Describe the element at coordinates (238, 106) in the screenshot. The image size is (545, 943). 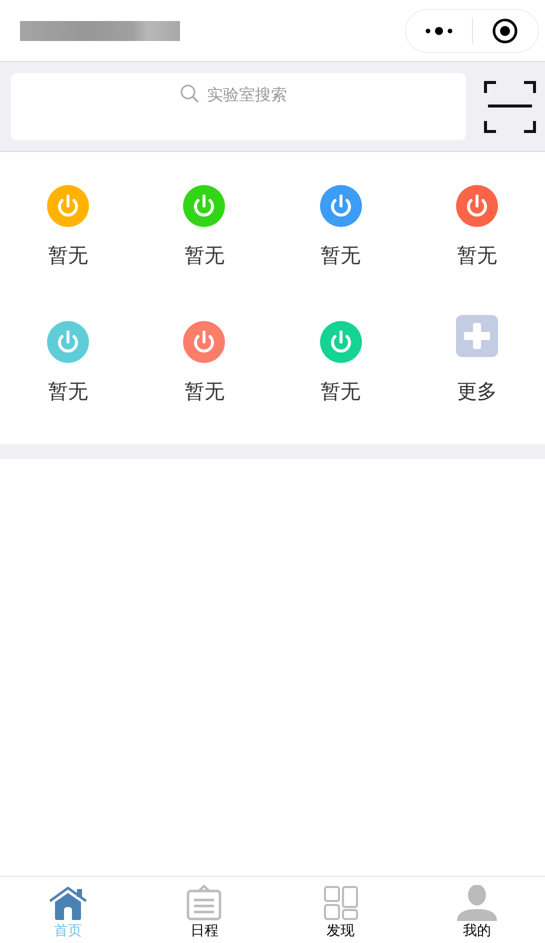
I see `search-bar: 实验室搜索` at that location.